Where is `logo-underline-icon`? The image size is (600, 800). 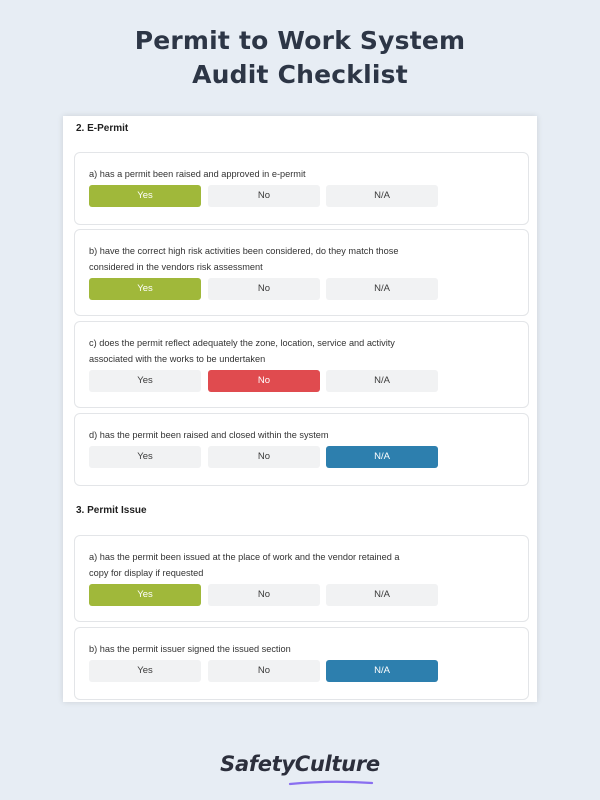 logo-underline-icon is located at coordinates (331, 783).